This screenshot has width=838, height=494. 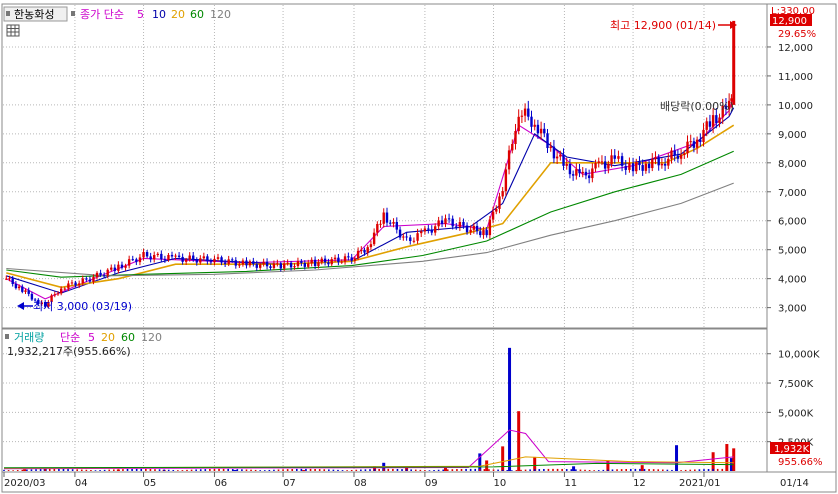 I want to click on vol-ma-period-120: 120, so click(x=151, y=337).